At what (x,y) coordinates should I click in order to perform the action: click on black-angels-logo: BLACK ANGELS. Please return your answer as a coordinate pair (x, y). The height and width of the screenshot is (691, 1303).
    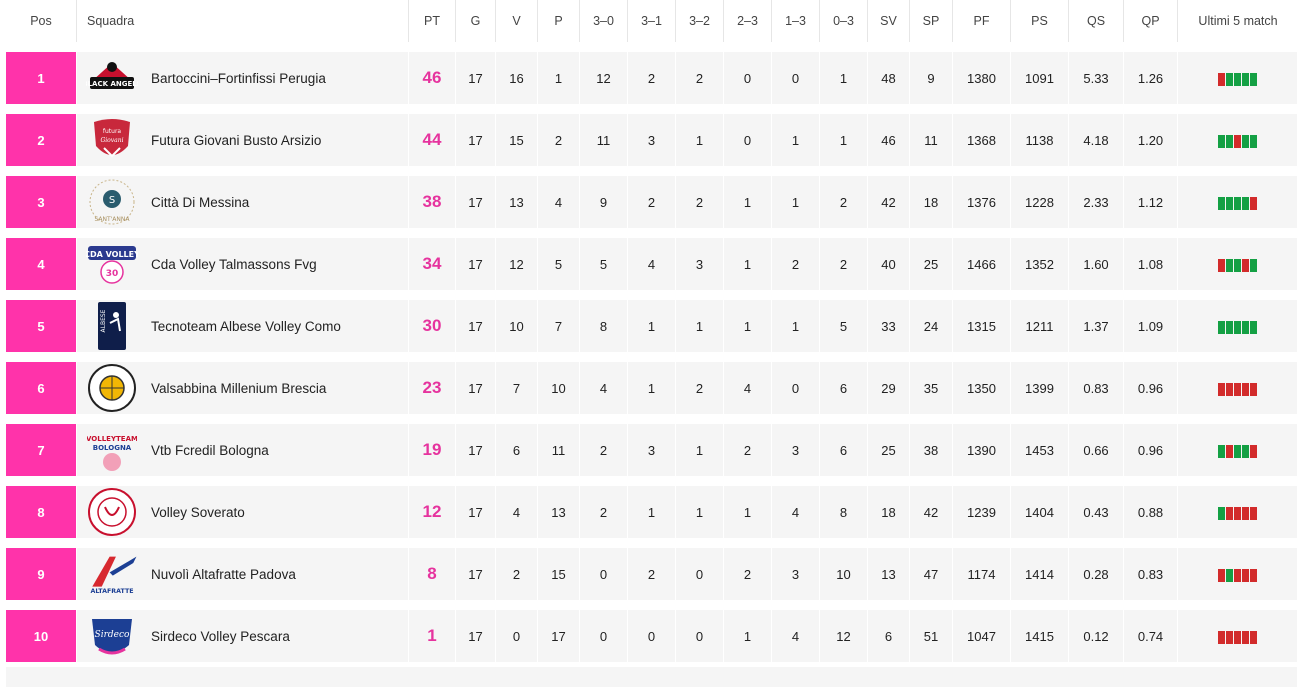
    Looking at the image, I should click on (112, 78).